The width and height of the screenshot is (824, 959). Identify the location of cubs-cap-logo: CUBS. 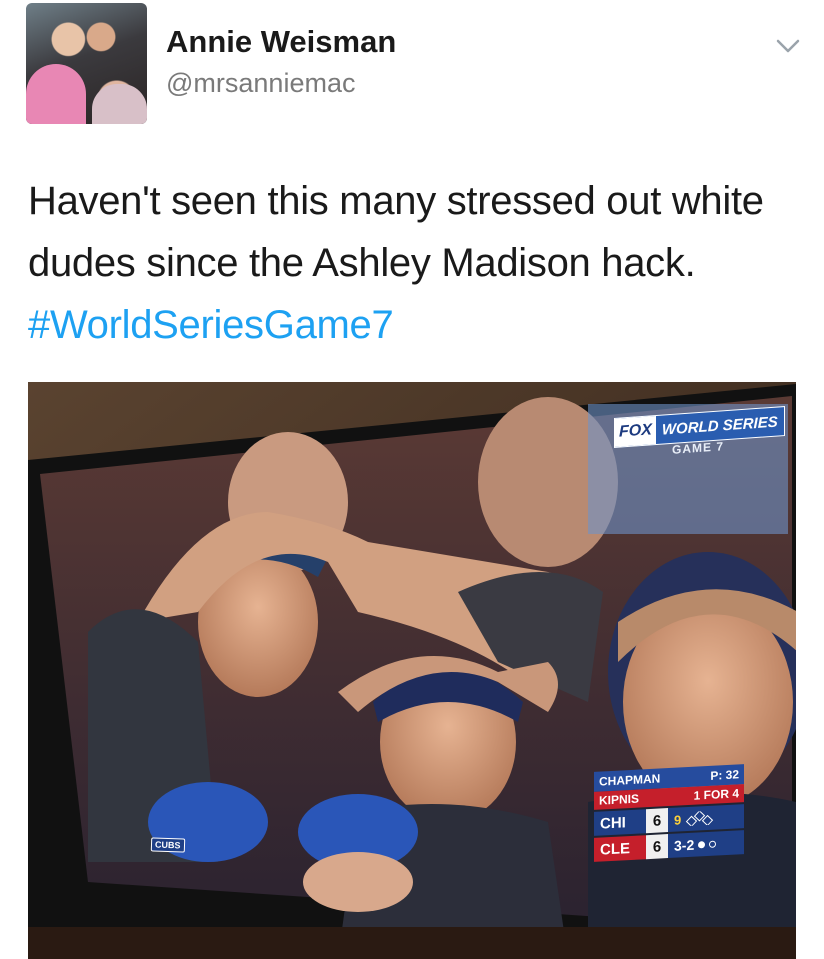
(167, 845).